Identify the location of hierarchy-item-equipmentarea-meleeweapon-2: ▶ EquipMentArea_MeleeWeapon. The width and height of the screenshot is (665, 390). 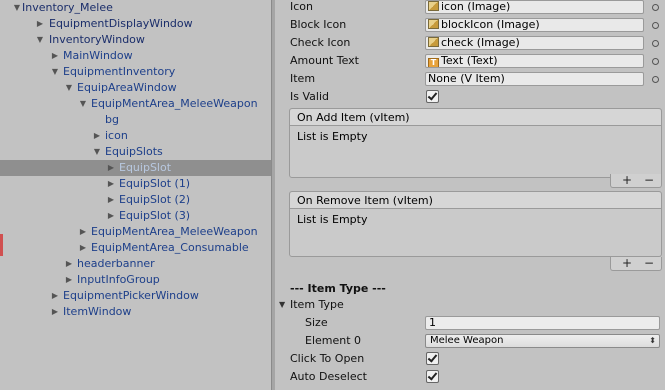
(135, 232).